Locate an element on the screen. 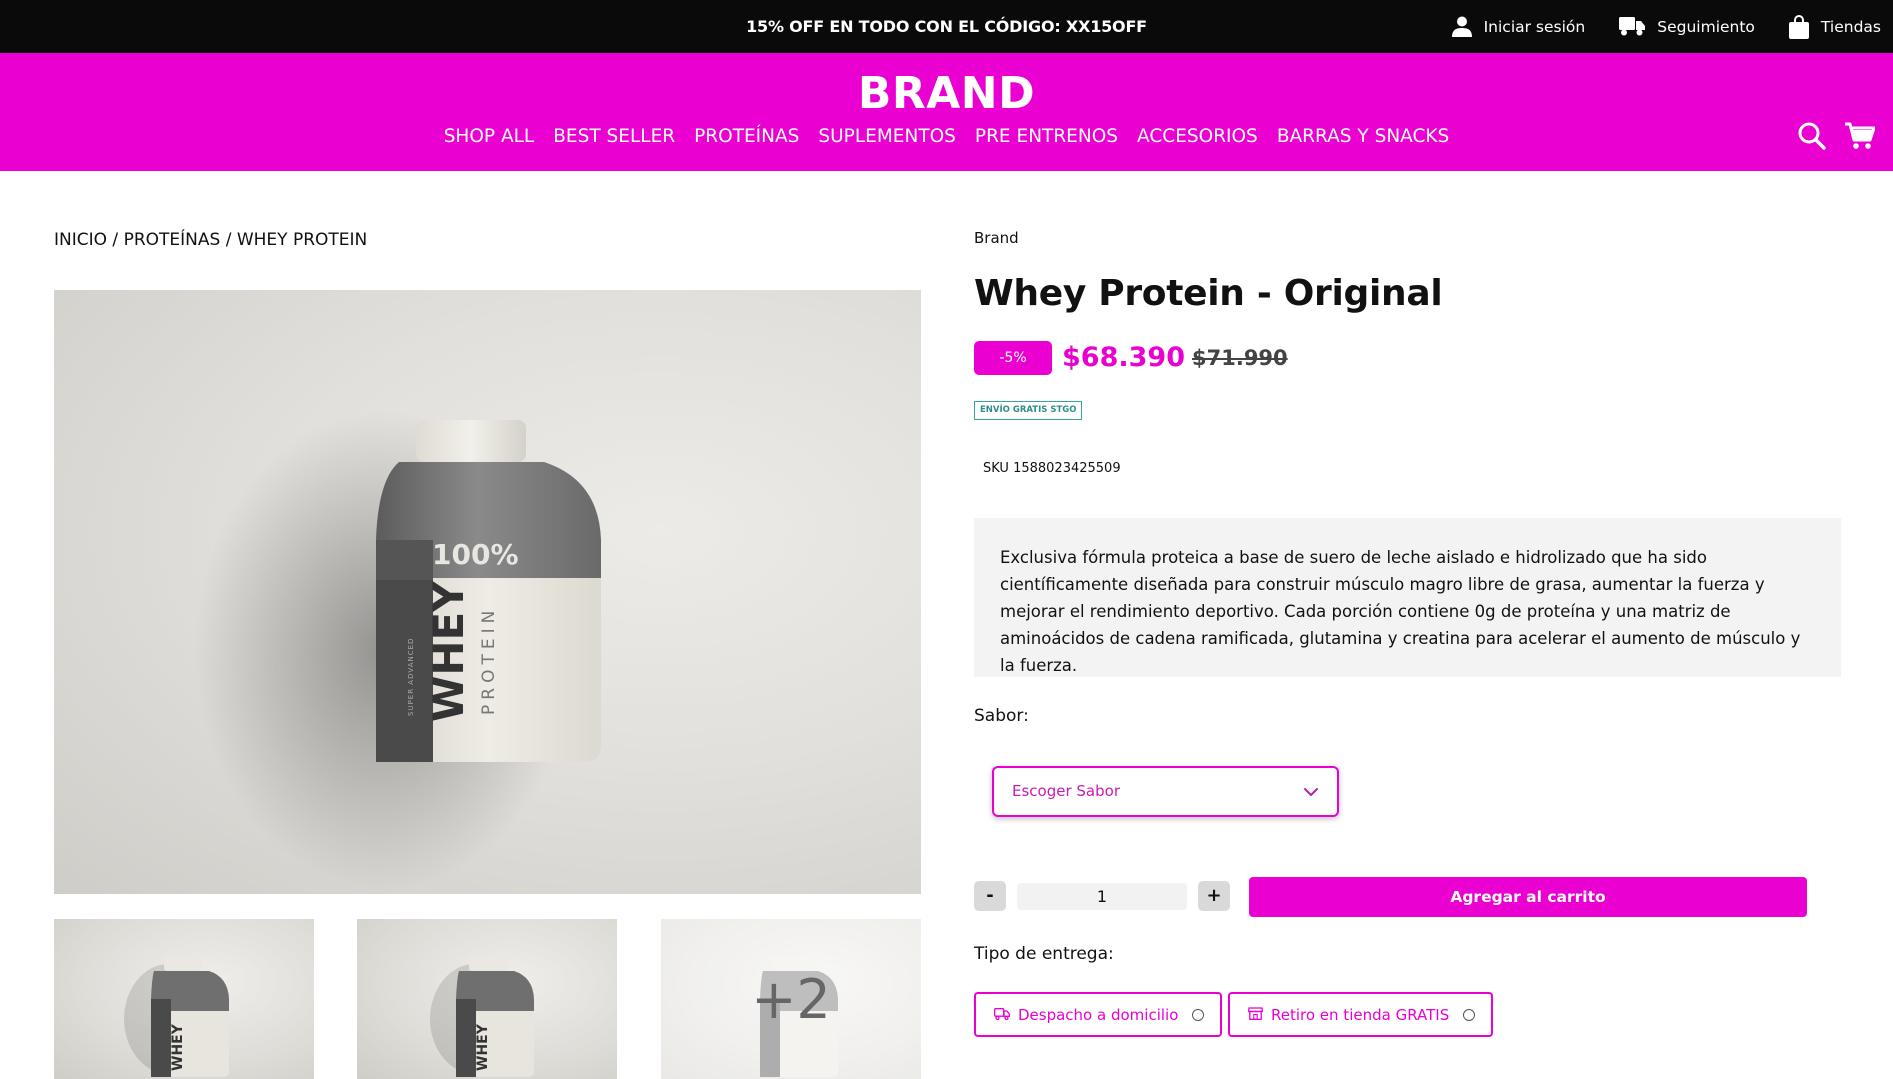 This screenshot has width=1893, height=1079. jar-protein-text: PROTEIN is located at coordinates (489, 660).